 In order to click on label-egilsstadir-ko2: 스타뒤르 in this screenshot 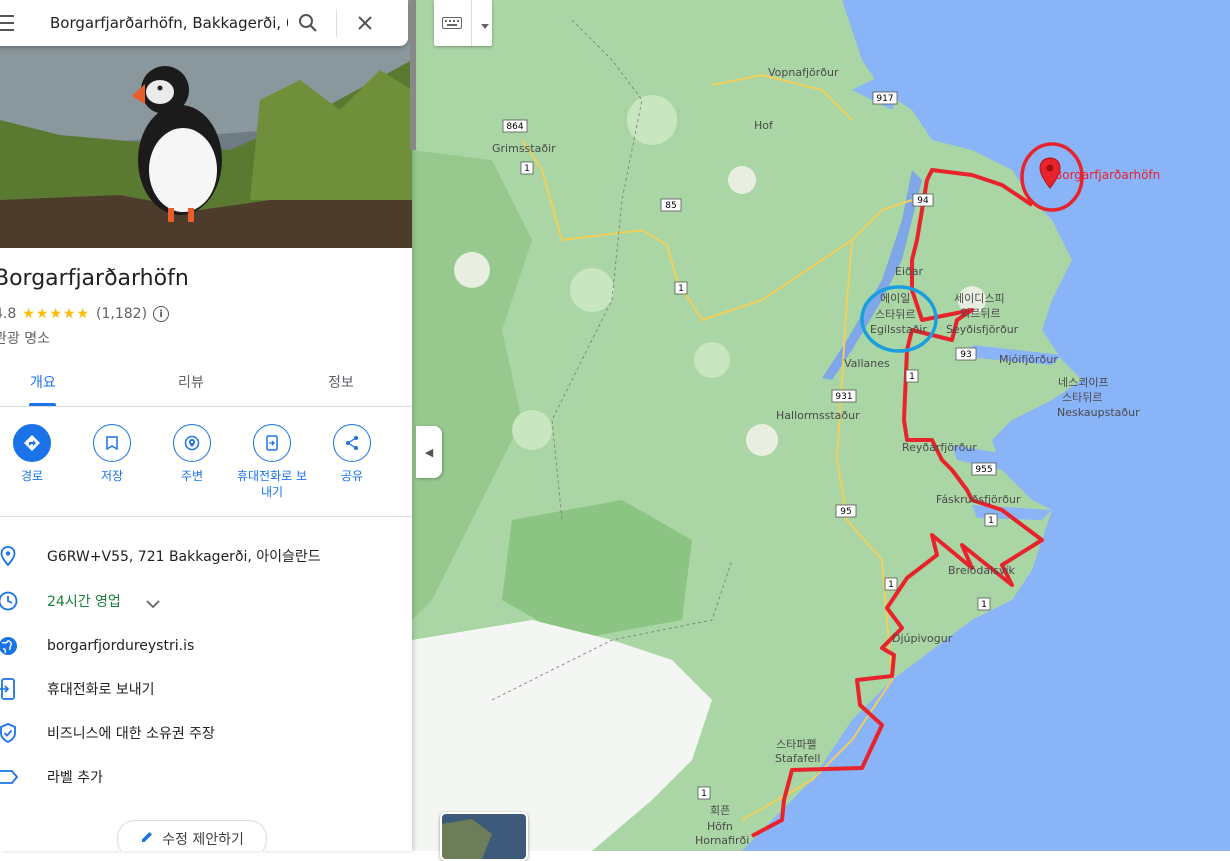, I will do `click(895, 314)`.